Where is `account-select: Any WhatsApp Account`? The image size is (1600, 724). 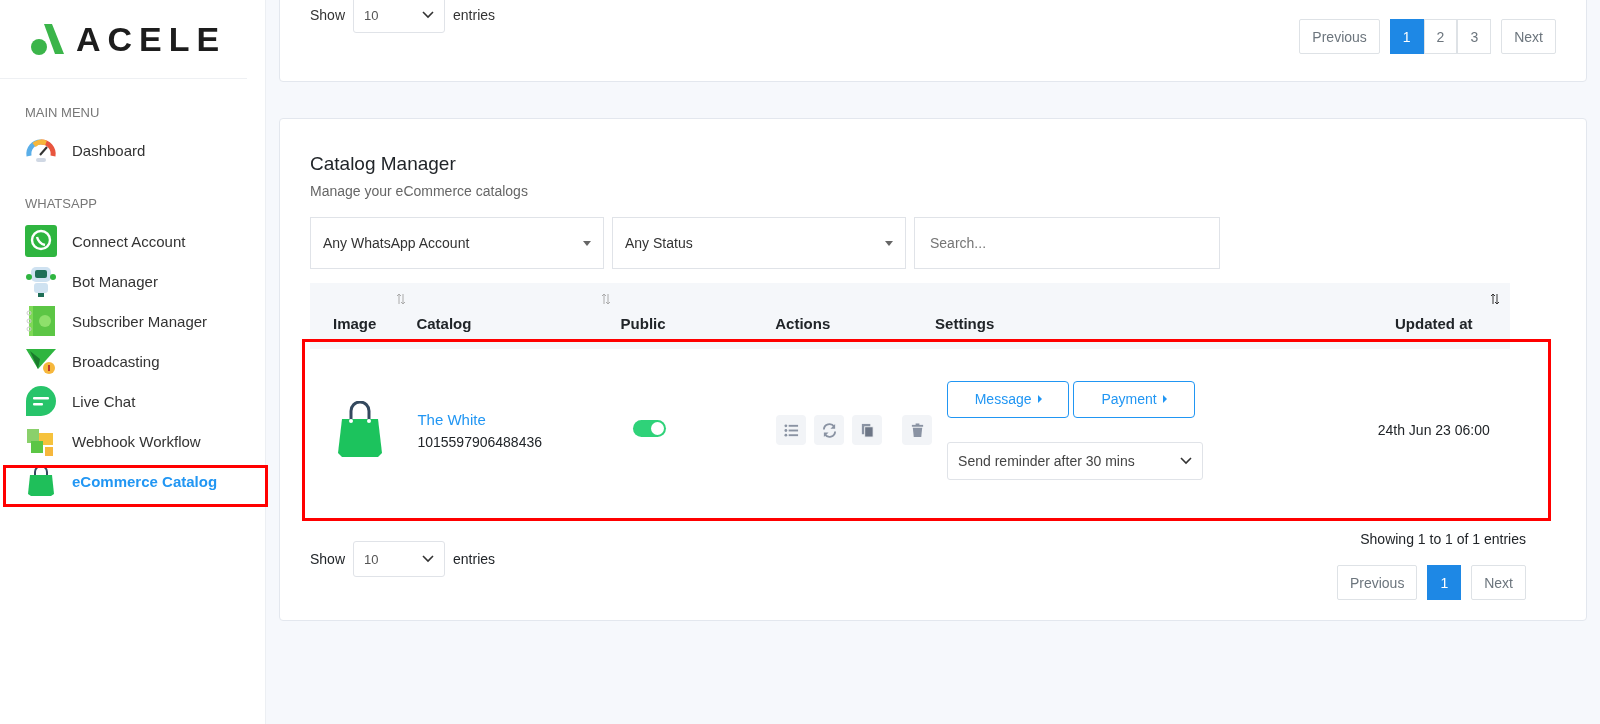
account-select: Any WhatsApp Account is located at coordinates (457, 243).